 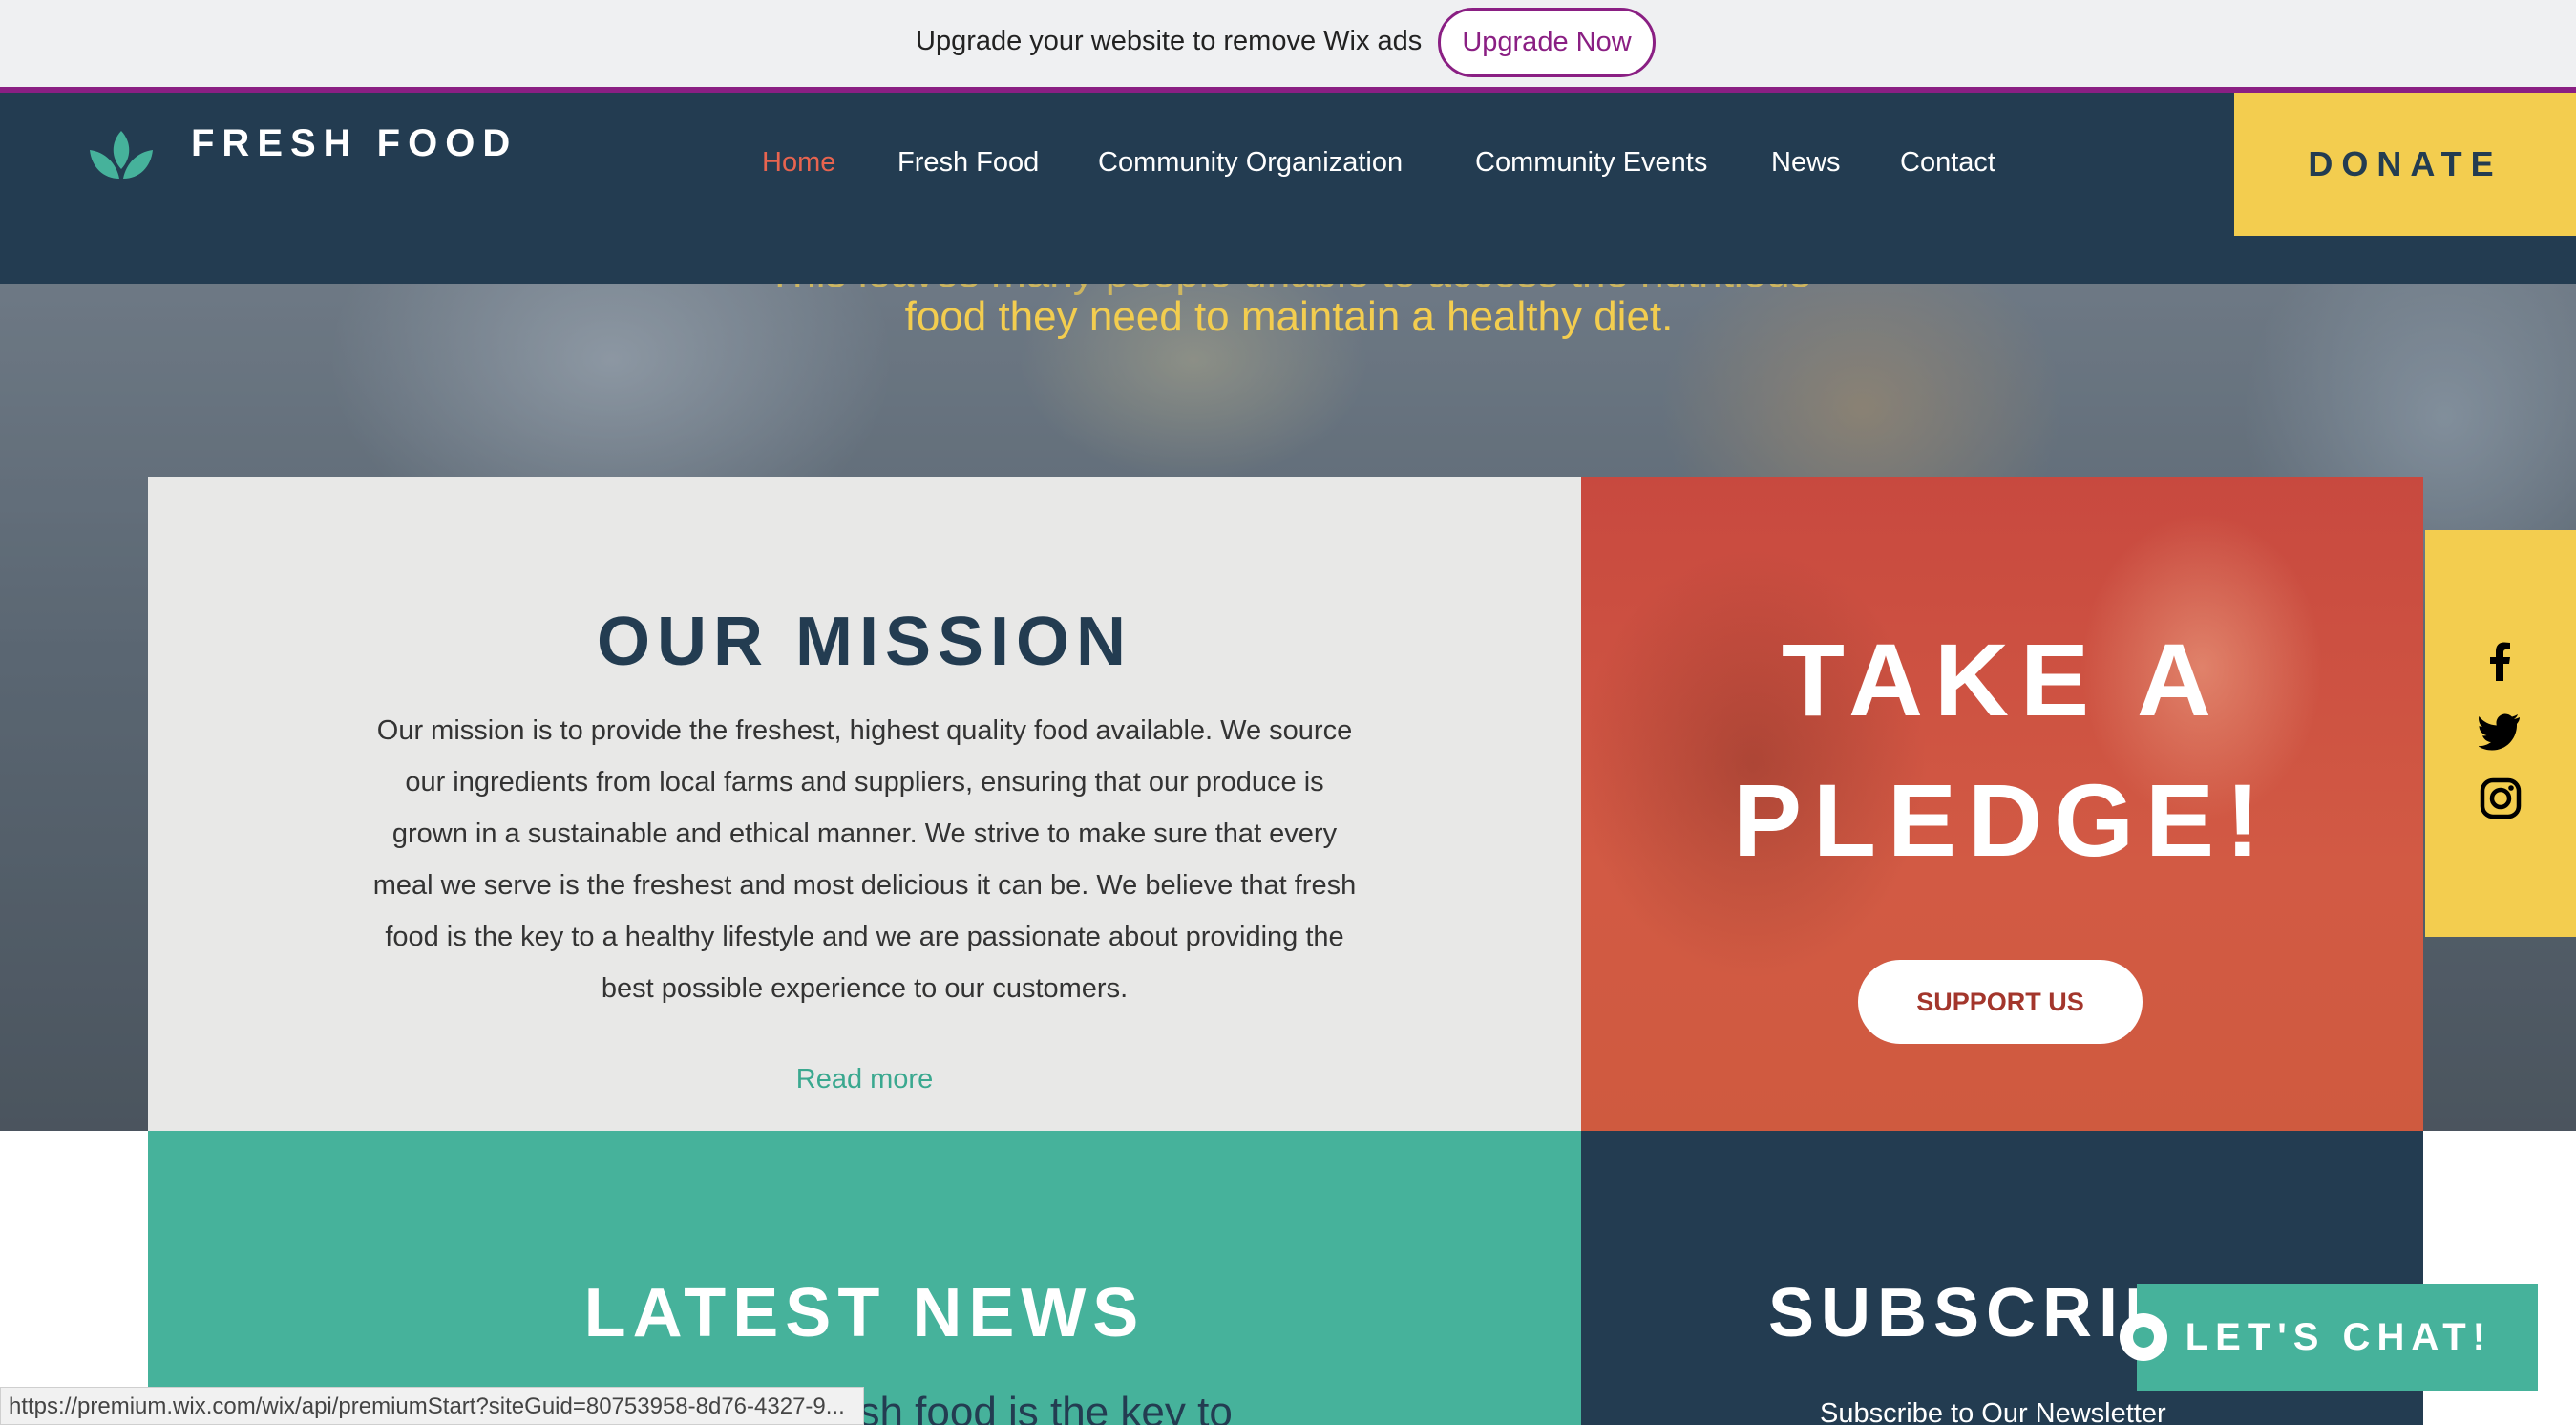 I want to click on site-logo-text: FRESH FOOD, so click(x=354, y=144).